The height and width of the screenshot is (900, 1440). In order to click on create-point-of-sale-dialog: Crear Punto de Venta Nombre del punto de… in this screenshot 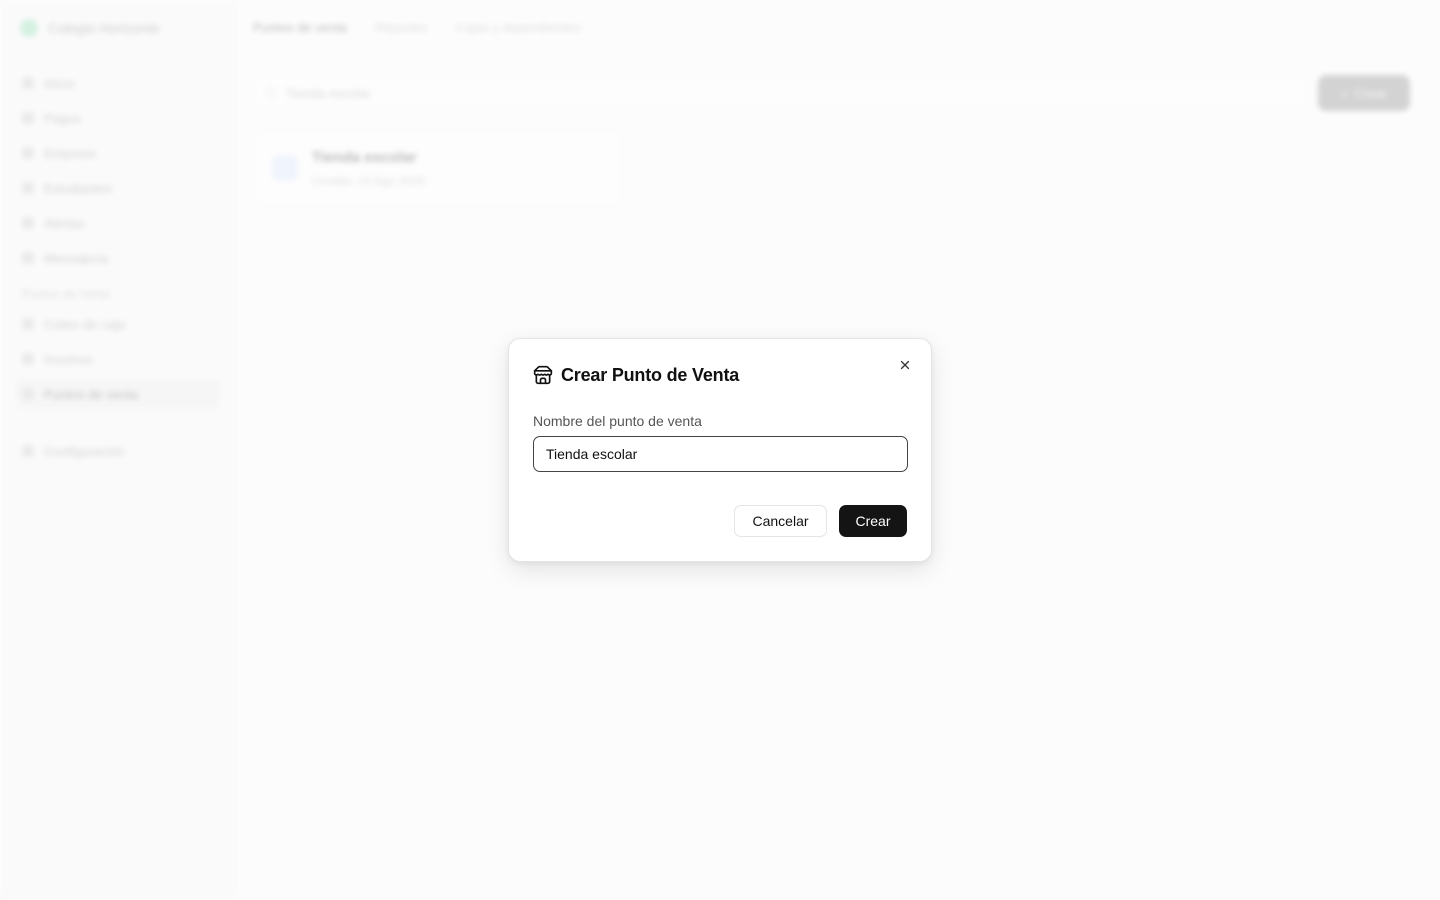, I will do `click(720, 450)`.